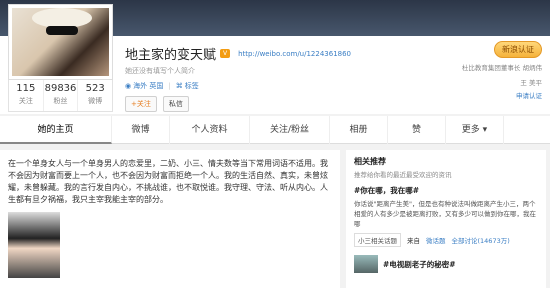 The width and height of the screenshot is (550, 288). What do you see at coordinates (419, 264) in the screenshot?
I see `topic2-title: #电视剧老子的秘密#` at bounding box center [419, 264].